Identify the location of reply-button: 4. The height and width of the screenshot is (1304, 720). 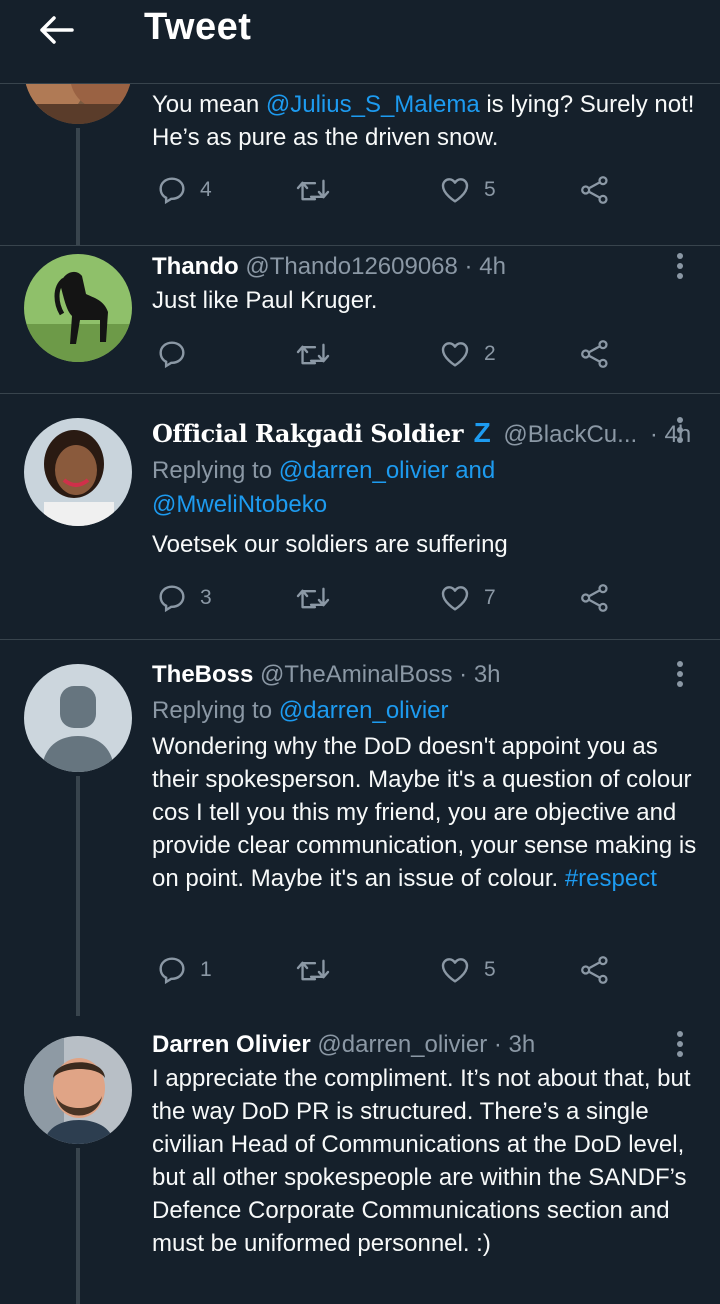
(184, 190).